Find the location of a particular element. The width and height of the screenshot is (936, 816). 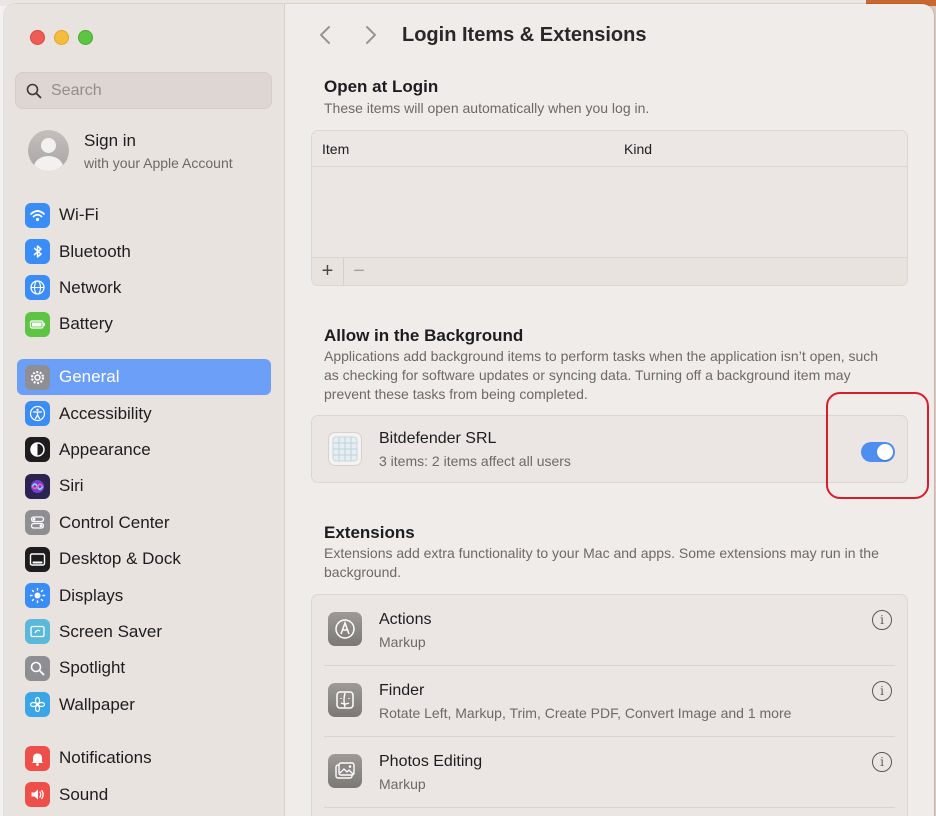

photos-icon is located at coordinates (345, 771).